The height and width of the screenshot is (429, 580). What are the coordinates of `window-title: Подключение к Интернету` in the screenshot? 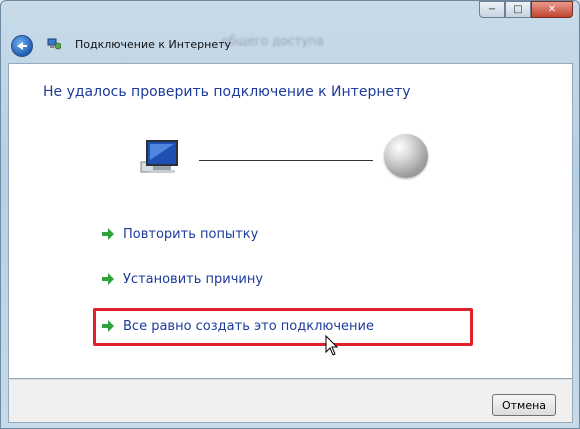 It's located at (153, 44).